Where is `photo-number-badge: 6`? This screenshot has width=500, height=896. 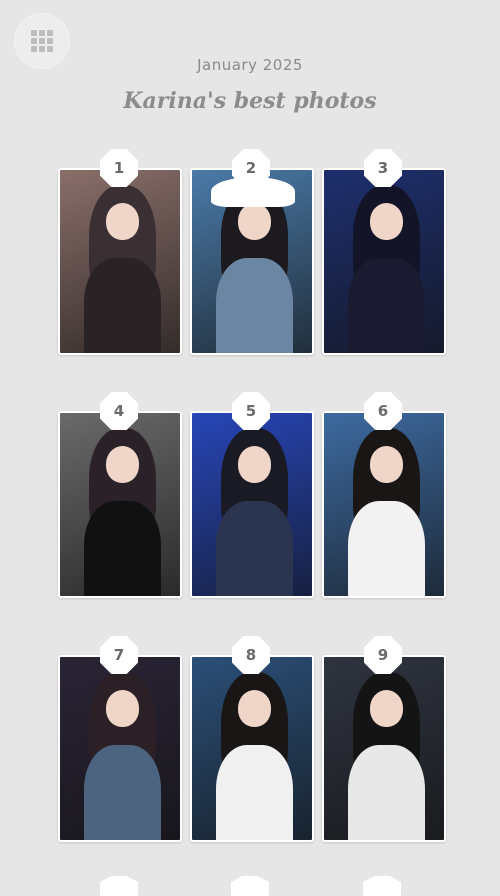
photo-number-badge: 6 is located at coordinates (383, 411).